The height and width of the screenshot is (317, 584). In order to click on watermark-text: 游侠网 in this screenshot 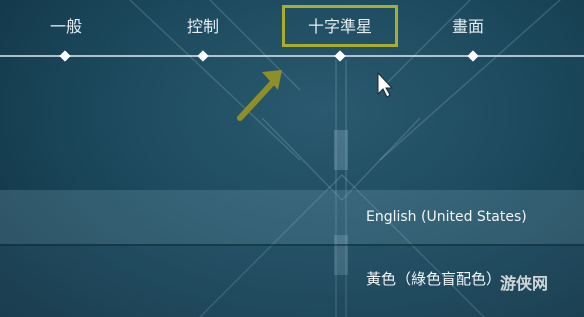, I will do `click(524, 283)`.